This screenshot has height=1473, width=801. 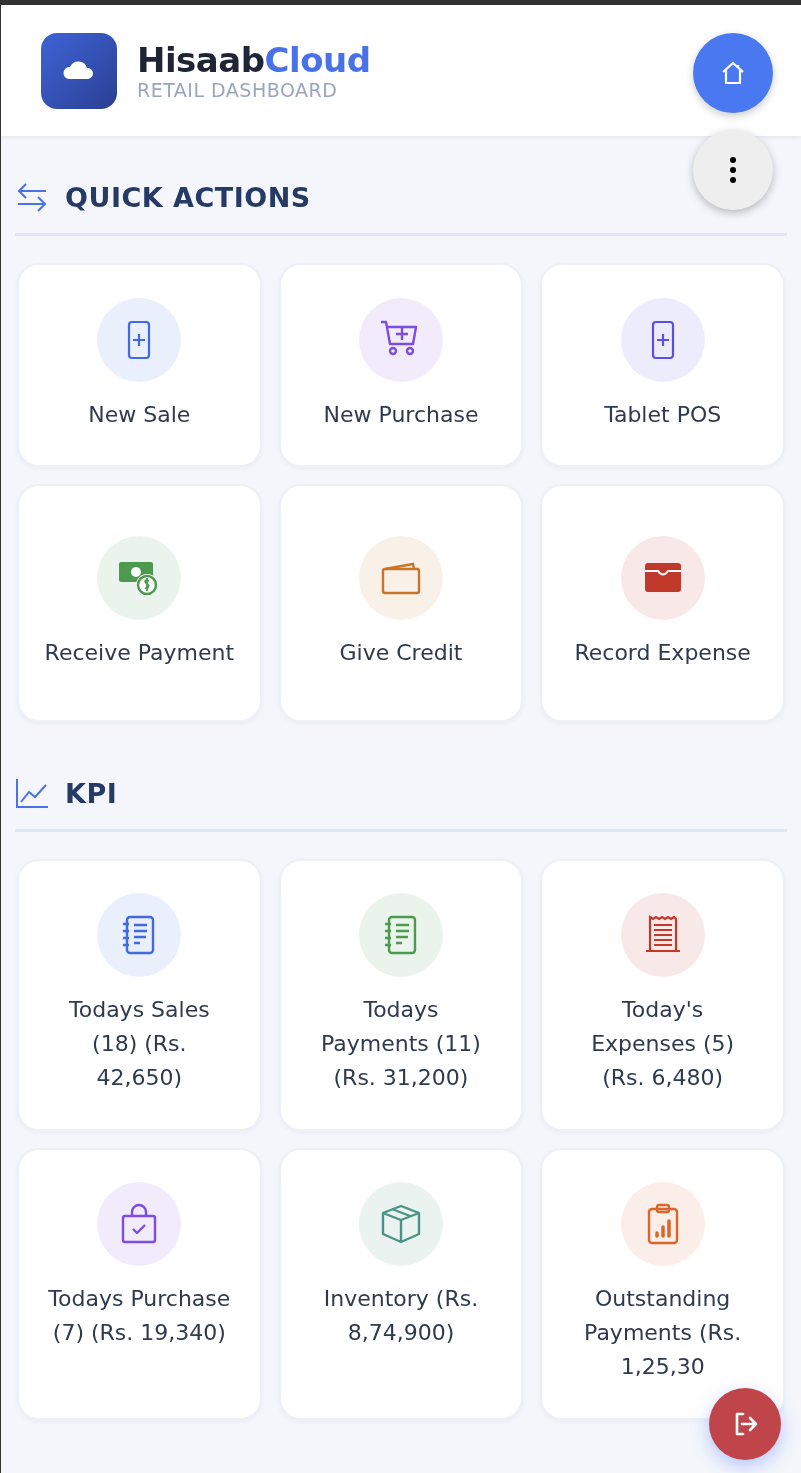 I want to click on tile-card: Receive Payment, so click(x=139, y=603).